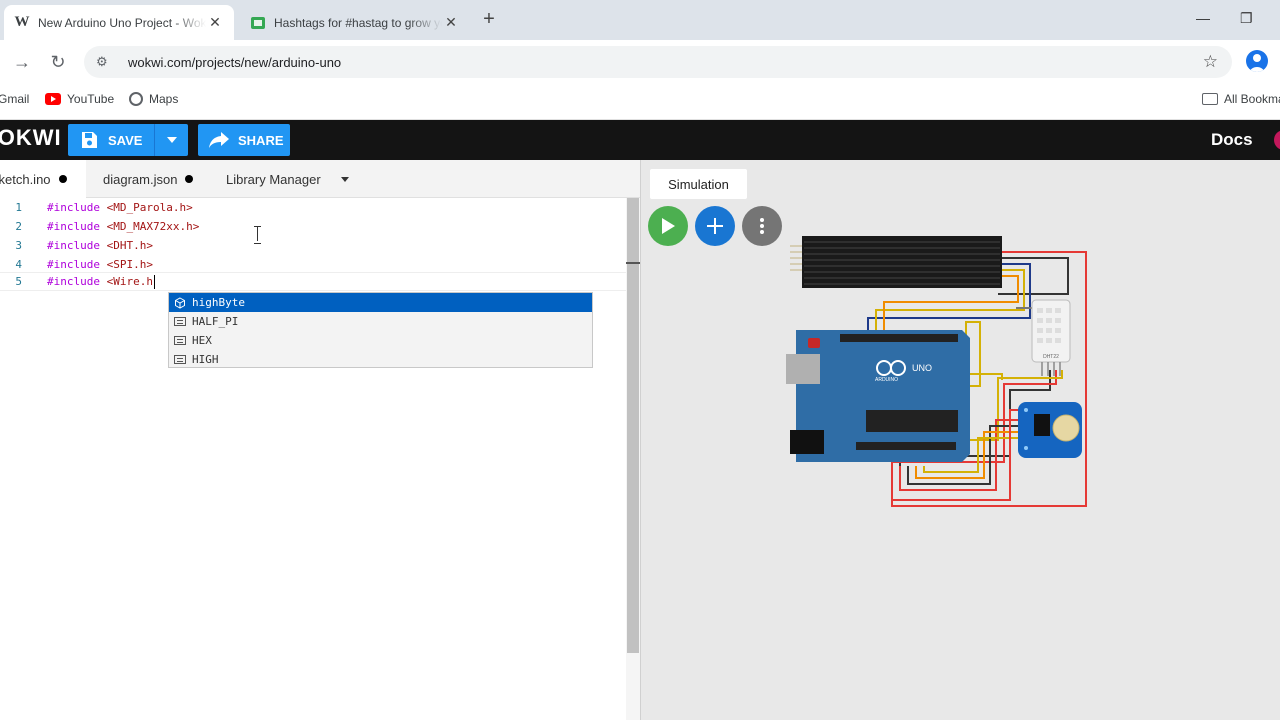  What do you see at coordinates (18, 264) in the screenshot?
I see `line-number: 4` at bounding box center [18, 264].